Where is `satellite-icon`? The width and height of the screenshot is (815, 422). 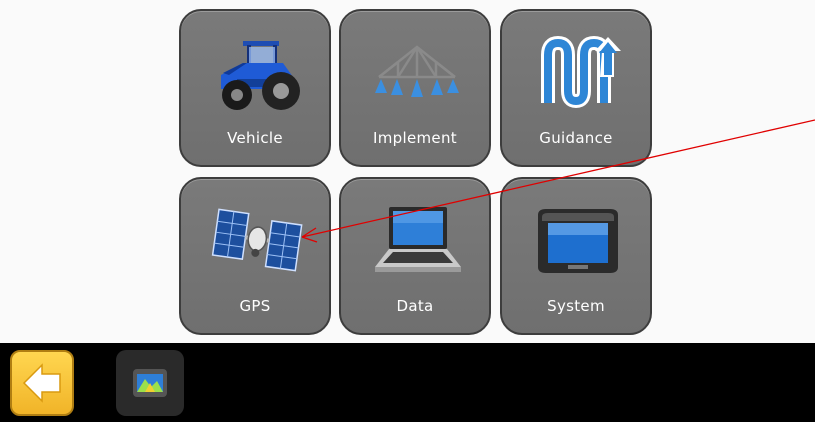 satellite-icon is located at coordinates (257, 241).